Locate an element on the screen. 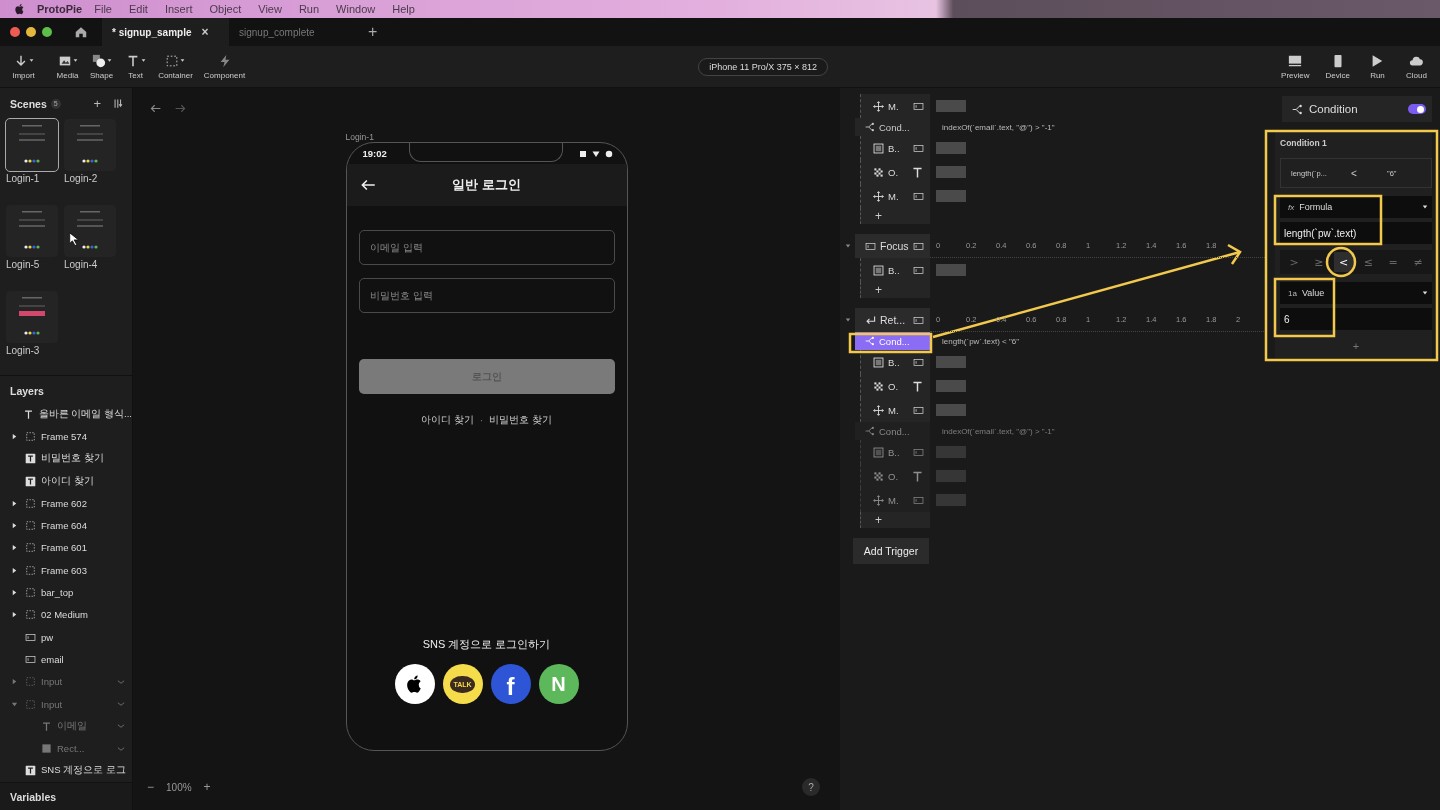 This screenshot has width=1440, height=810. text-link: 비밀번호 찾기 is located at coordinates (520, 420).